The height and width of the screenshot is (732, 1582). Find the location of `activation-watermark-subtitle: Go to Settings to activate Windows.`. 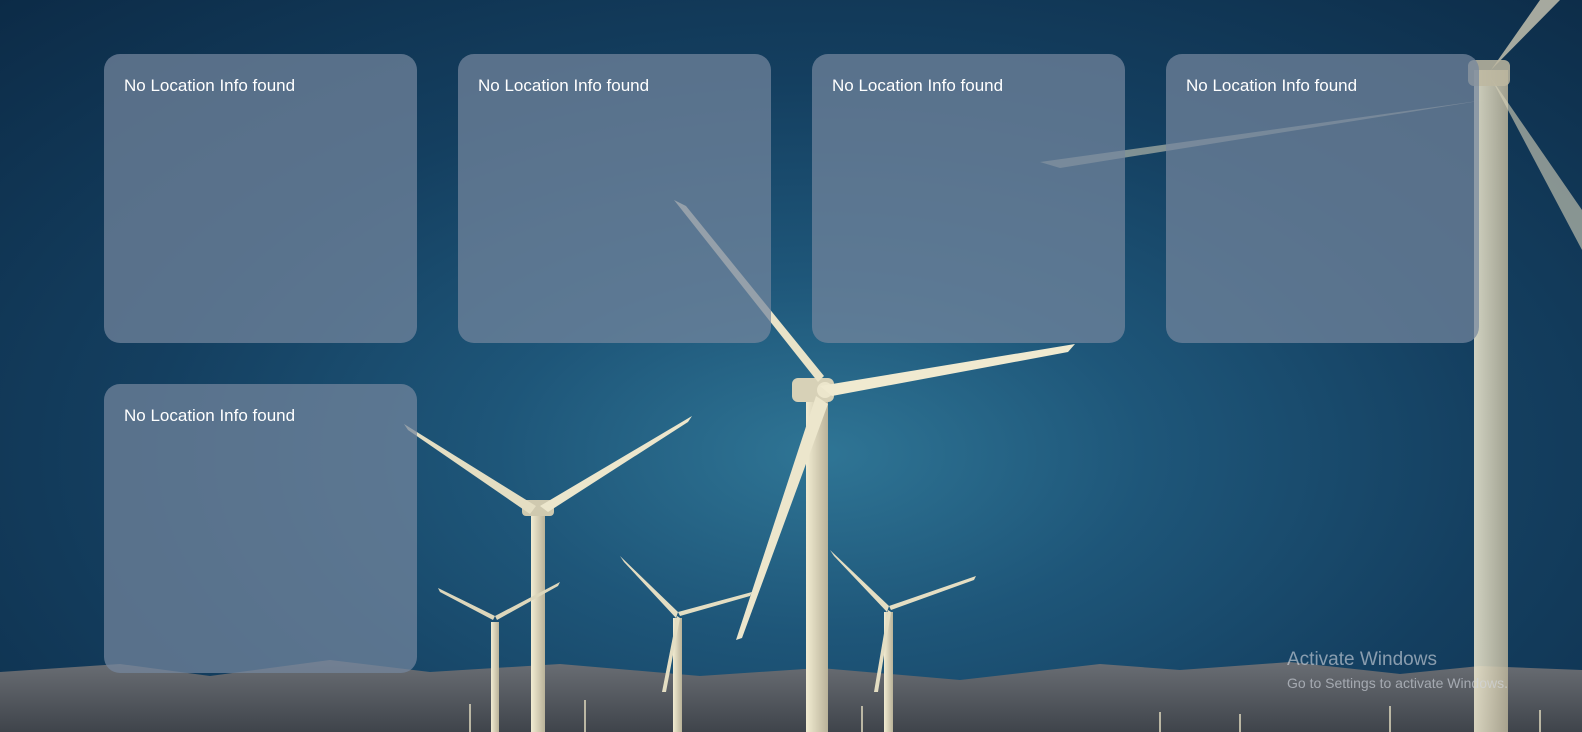

activation-watermark-subtitle: Go to Settings to activate Windows. is located at coordinates (1397, 683).